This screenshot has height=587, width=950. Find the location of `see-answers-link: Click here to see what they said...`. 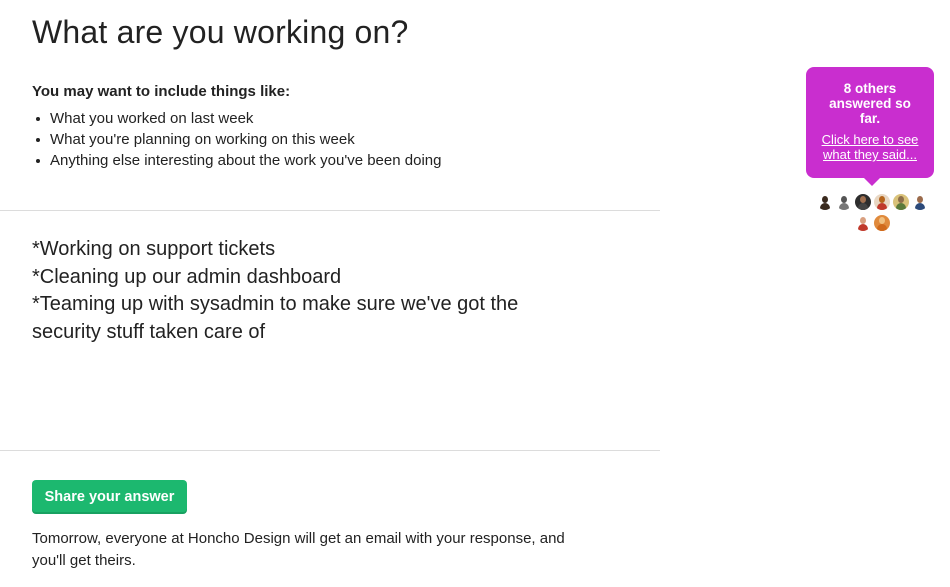

see-answers-link: Click here to see what they said... is located at coordinates (870, 147).